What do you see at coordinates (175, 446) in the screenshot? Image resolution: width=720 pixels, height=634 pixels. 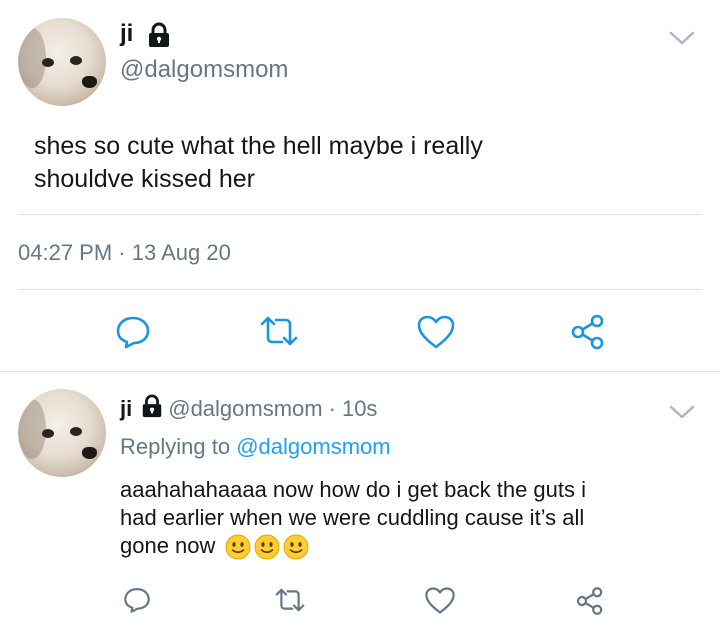 I see `replying-to-label: Replying to` at bounding box center [175, 446].